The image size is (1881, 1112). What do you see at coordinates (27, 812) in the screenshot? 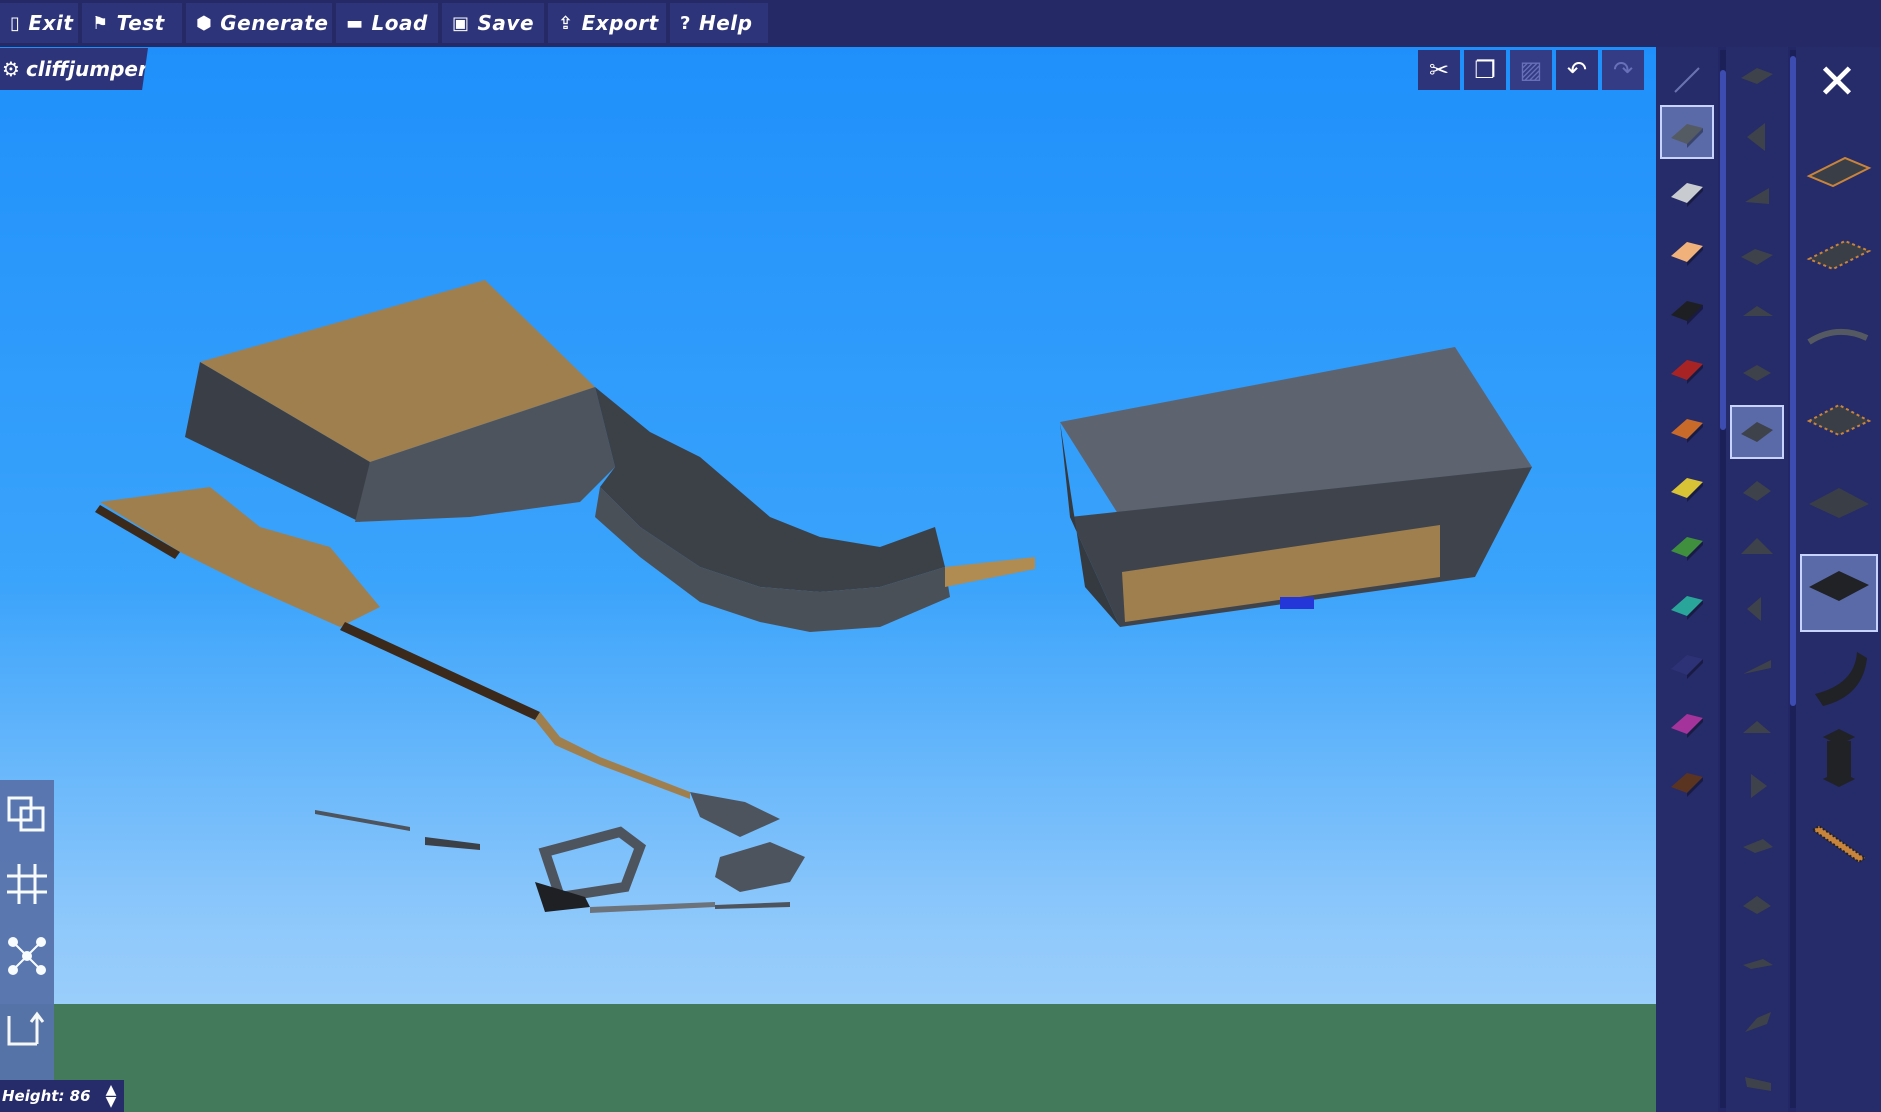
I see `layers-icon` at bounding box center [27, 812].